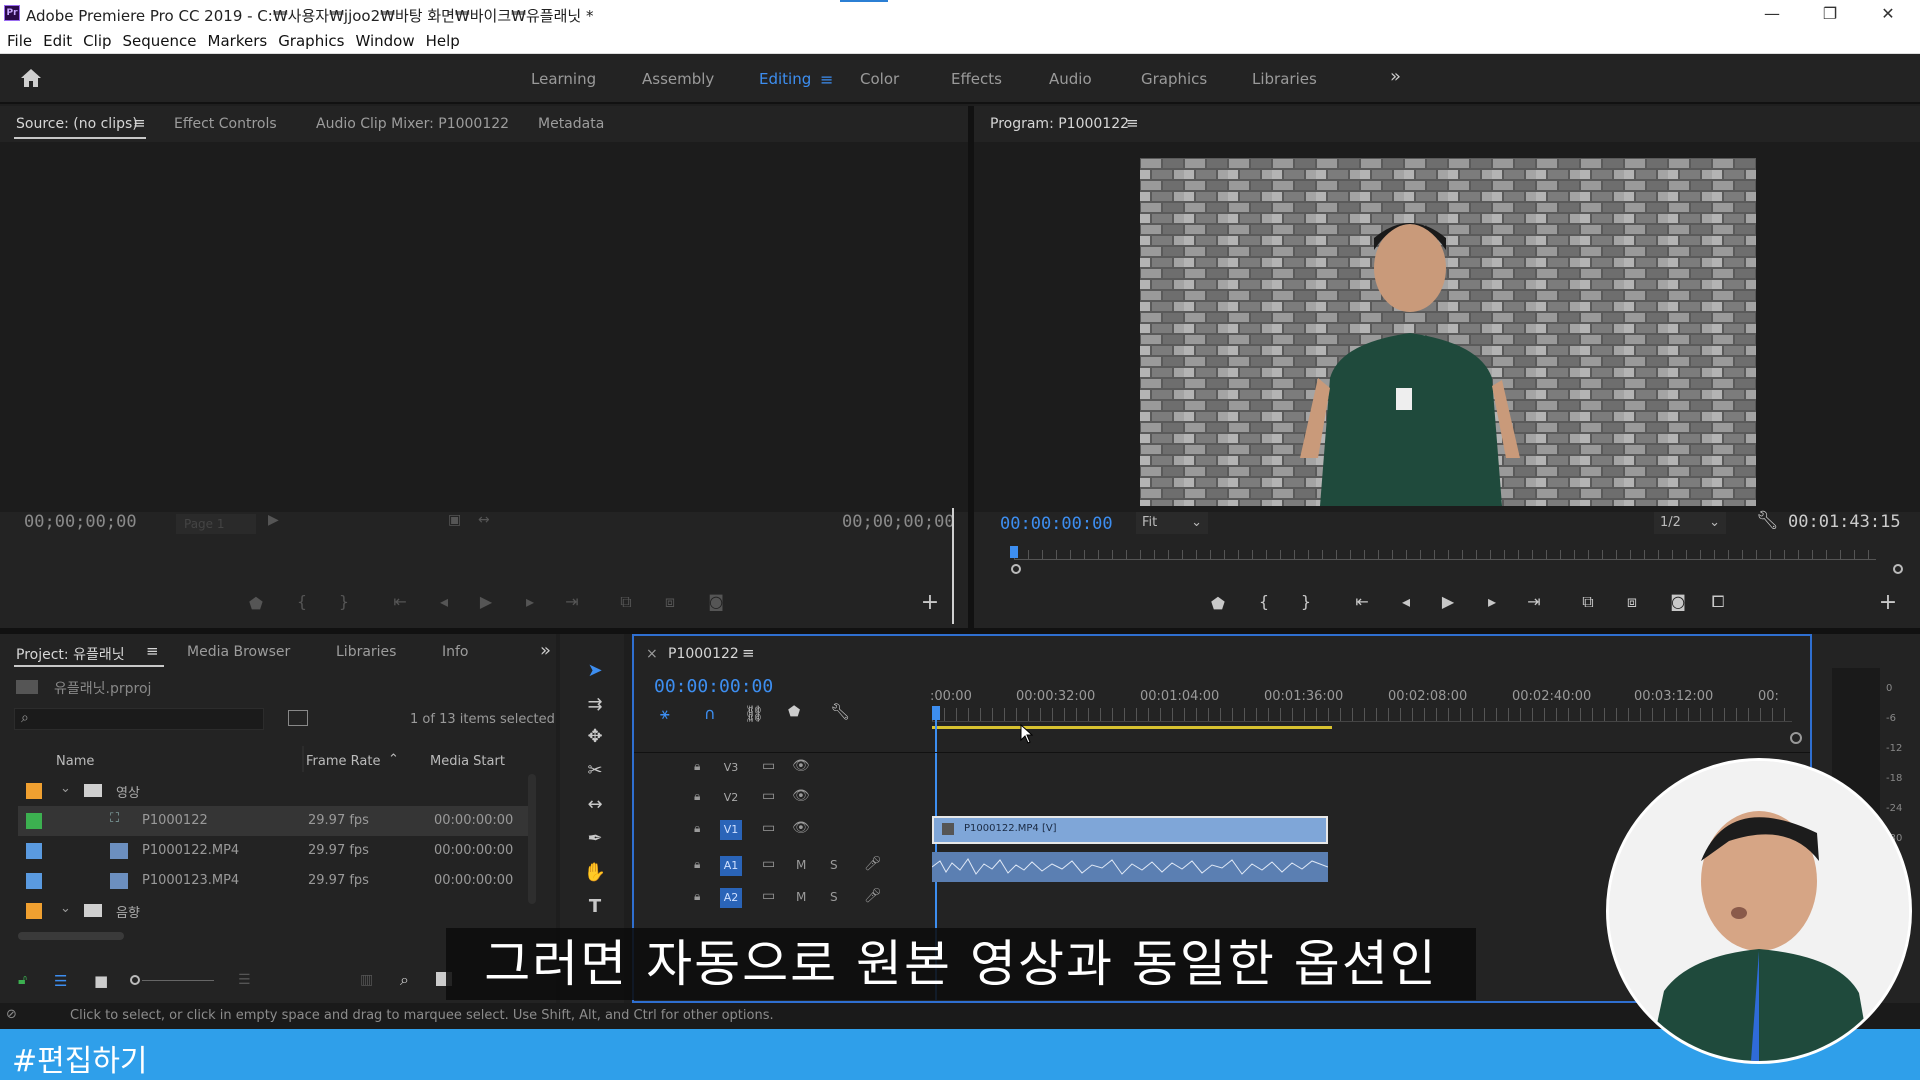 The width and height of the screenshot is (1920, 1080). I want to click on step-back-icon: ◂, so click(1406, 601).